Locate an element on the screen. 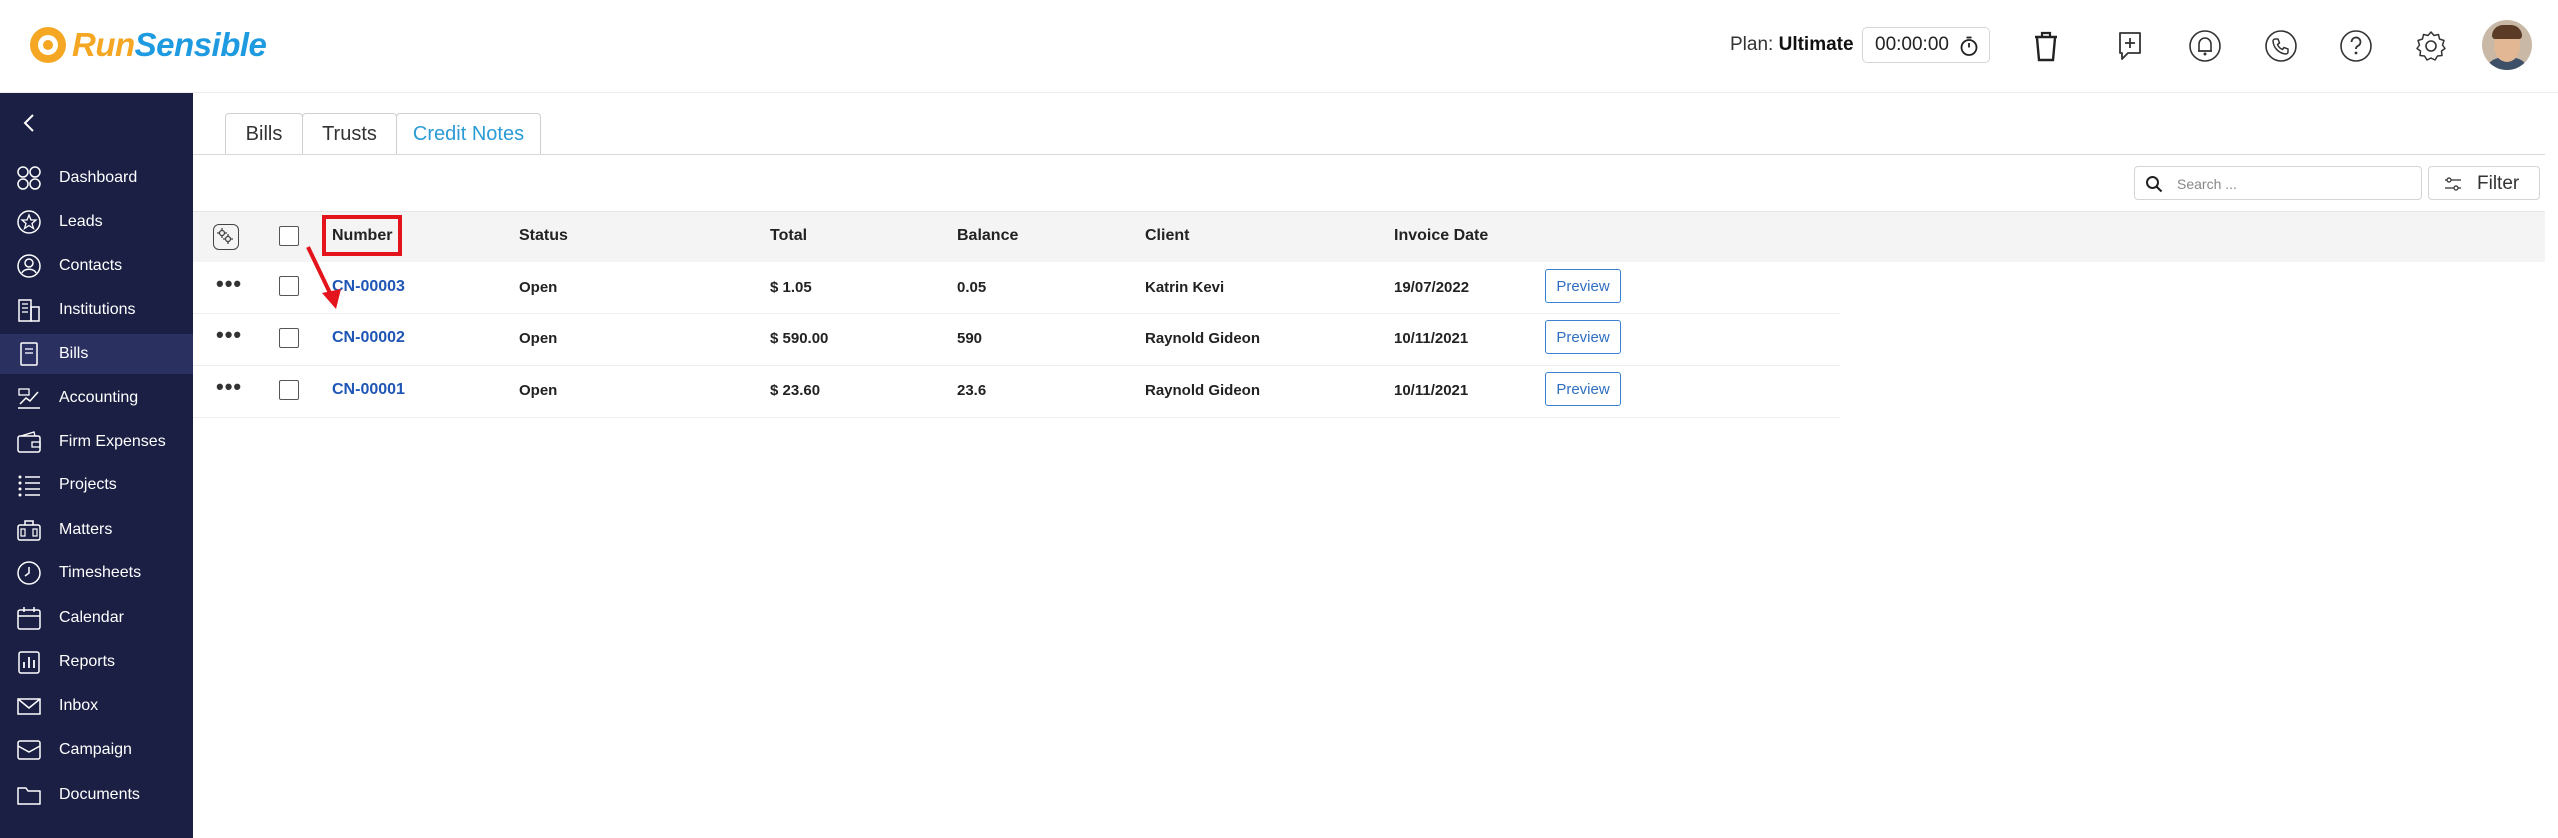  column-header-total: Total is located at coordinates (788, 236).